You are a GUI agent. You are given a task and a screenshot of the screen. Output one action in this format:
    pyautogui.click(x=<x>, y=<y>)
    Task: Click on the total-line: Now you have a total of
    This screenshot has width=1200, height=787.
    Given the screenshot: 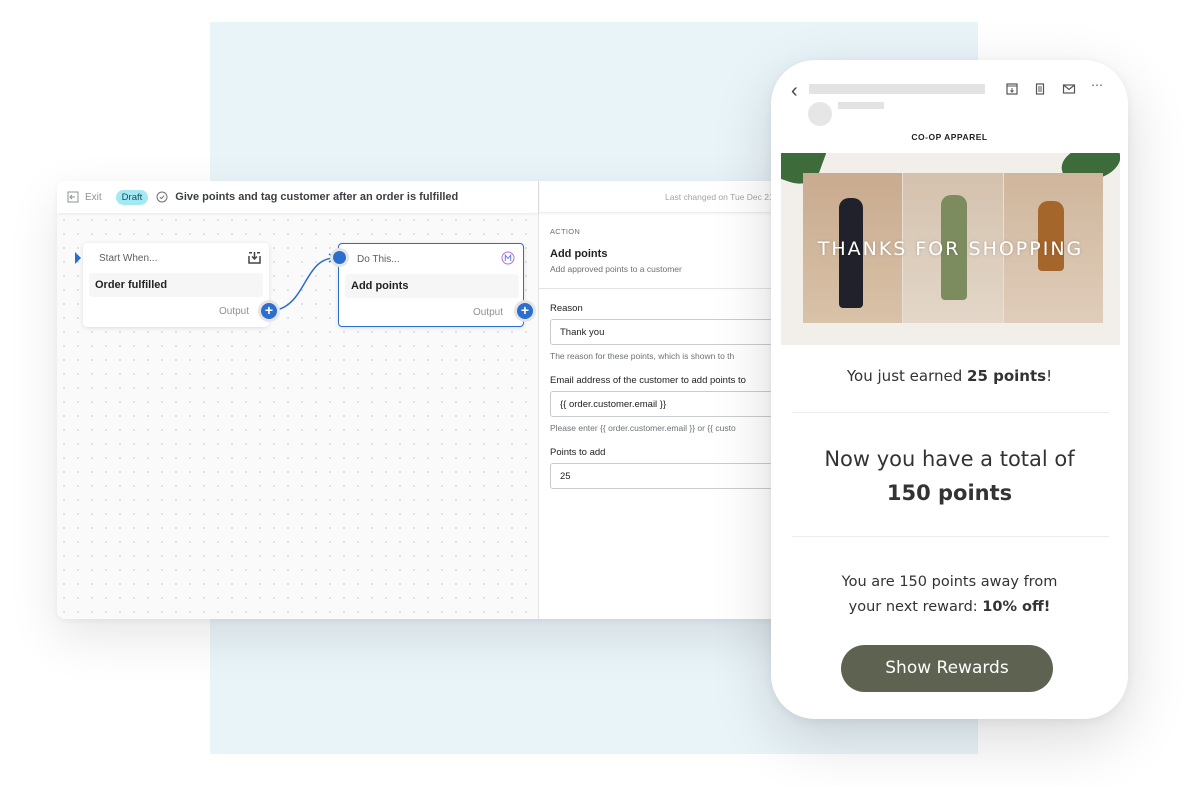 What is the action you would take?
    pyautogui.click(x=949, y=459)
    